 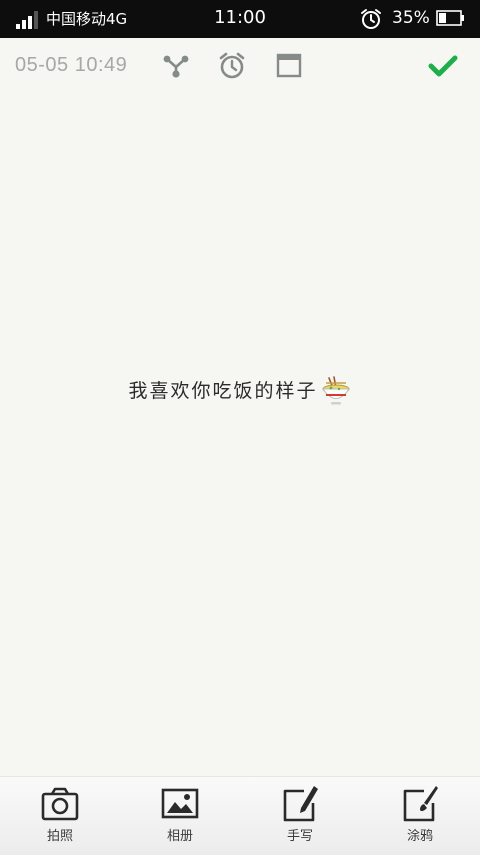 What do you see at coordinates (371, 19) in the screenshot?
I see `alarm-status-icon` at bounding box center [371, 19].